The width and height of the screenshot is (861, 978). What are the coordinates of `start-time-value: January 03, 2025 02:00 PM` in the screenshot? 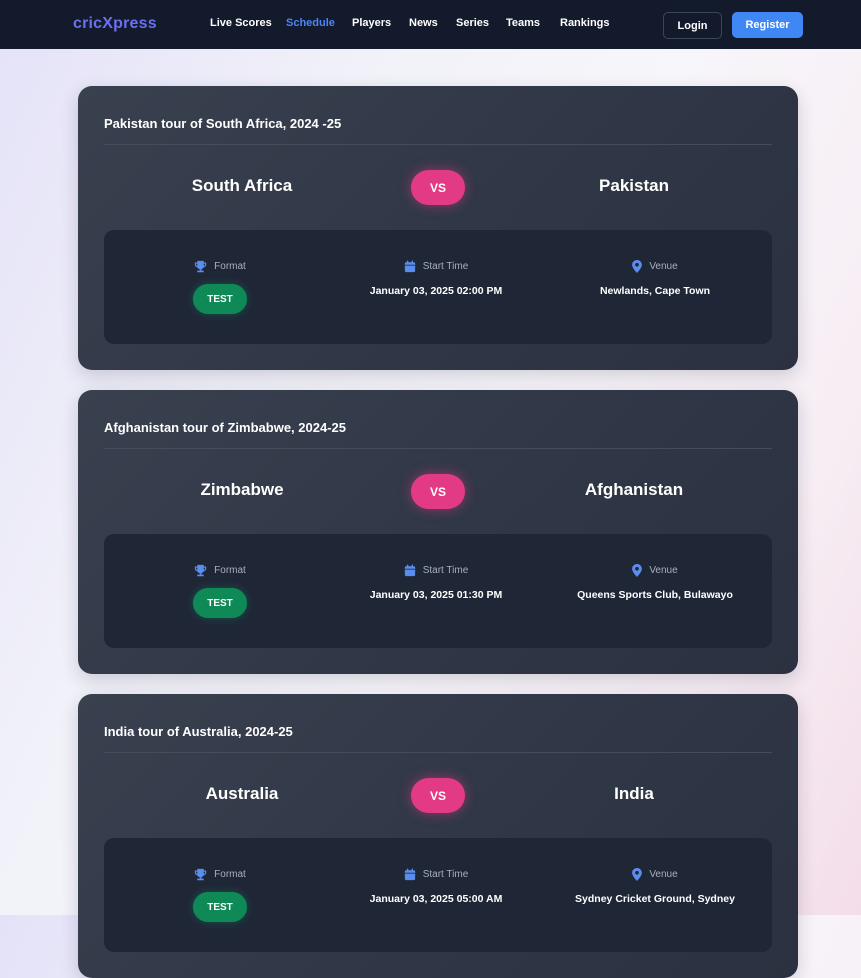 It's located at (436, 291).